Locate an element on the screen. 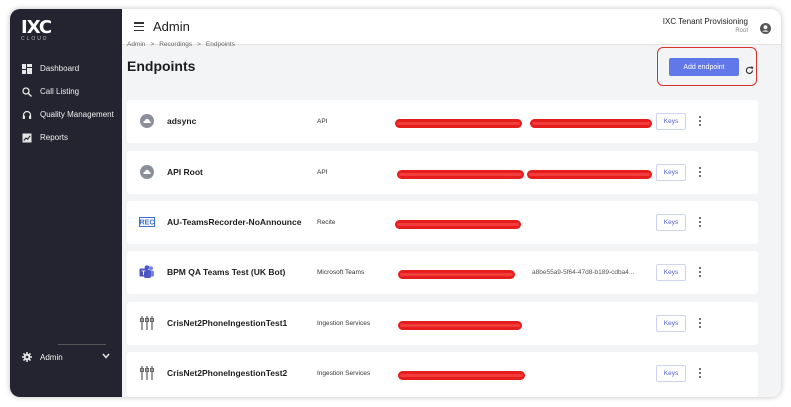  breadcrumb: Admin > Recordings > Endpoints is located at coordinates (181, 44).